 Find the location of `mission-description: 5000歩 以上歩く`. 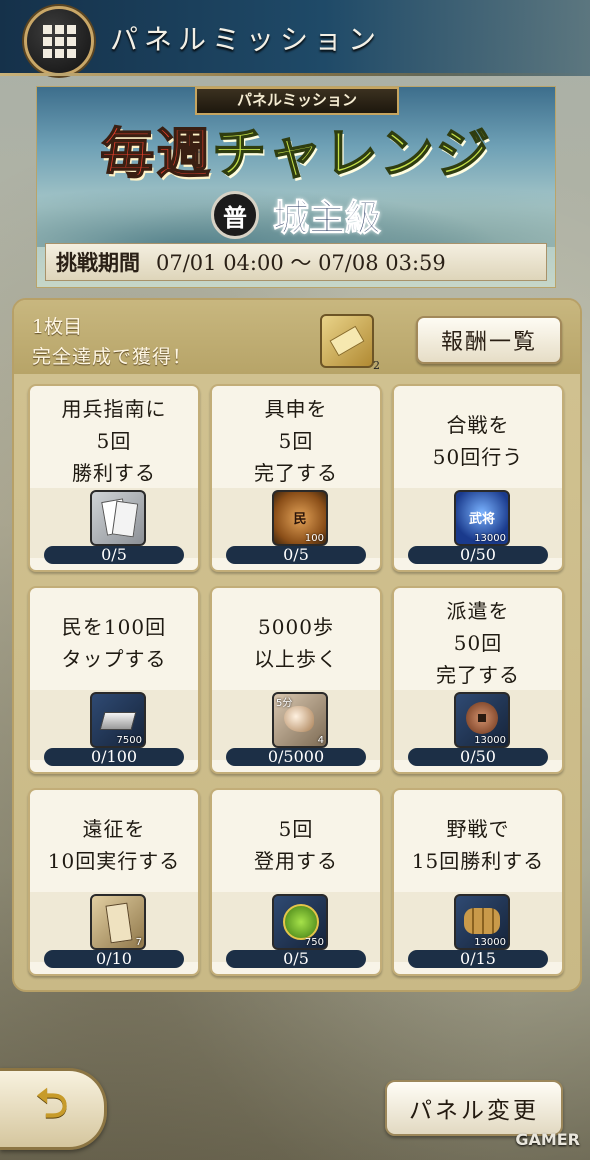

mission-description: 5000歩 以上歩く is located at coordinates (296, 643).